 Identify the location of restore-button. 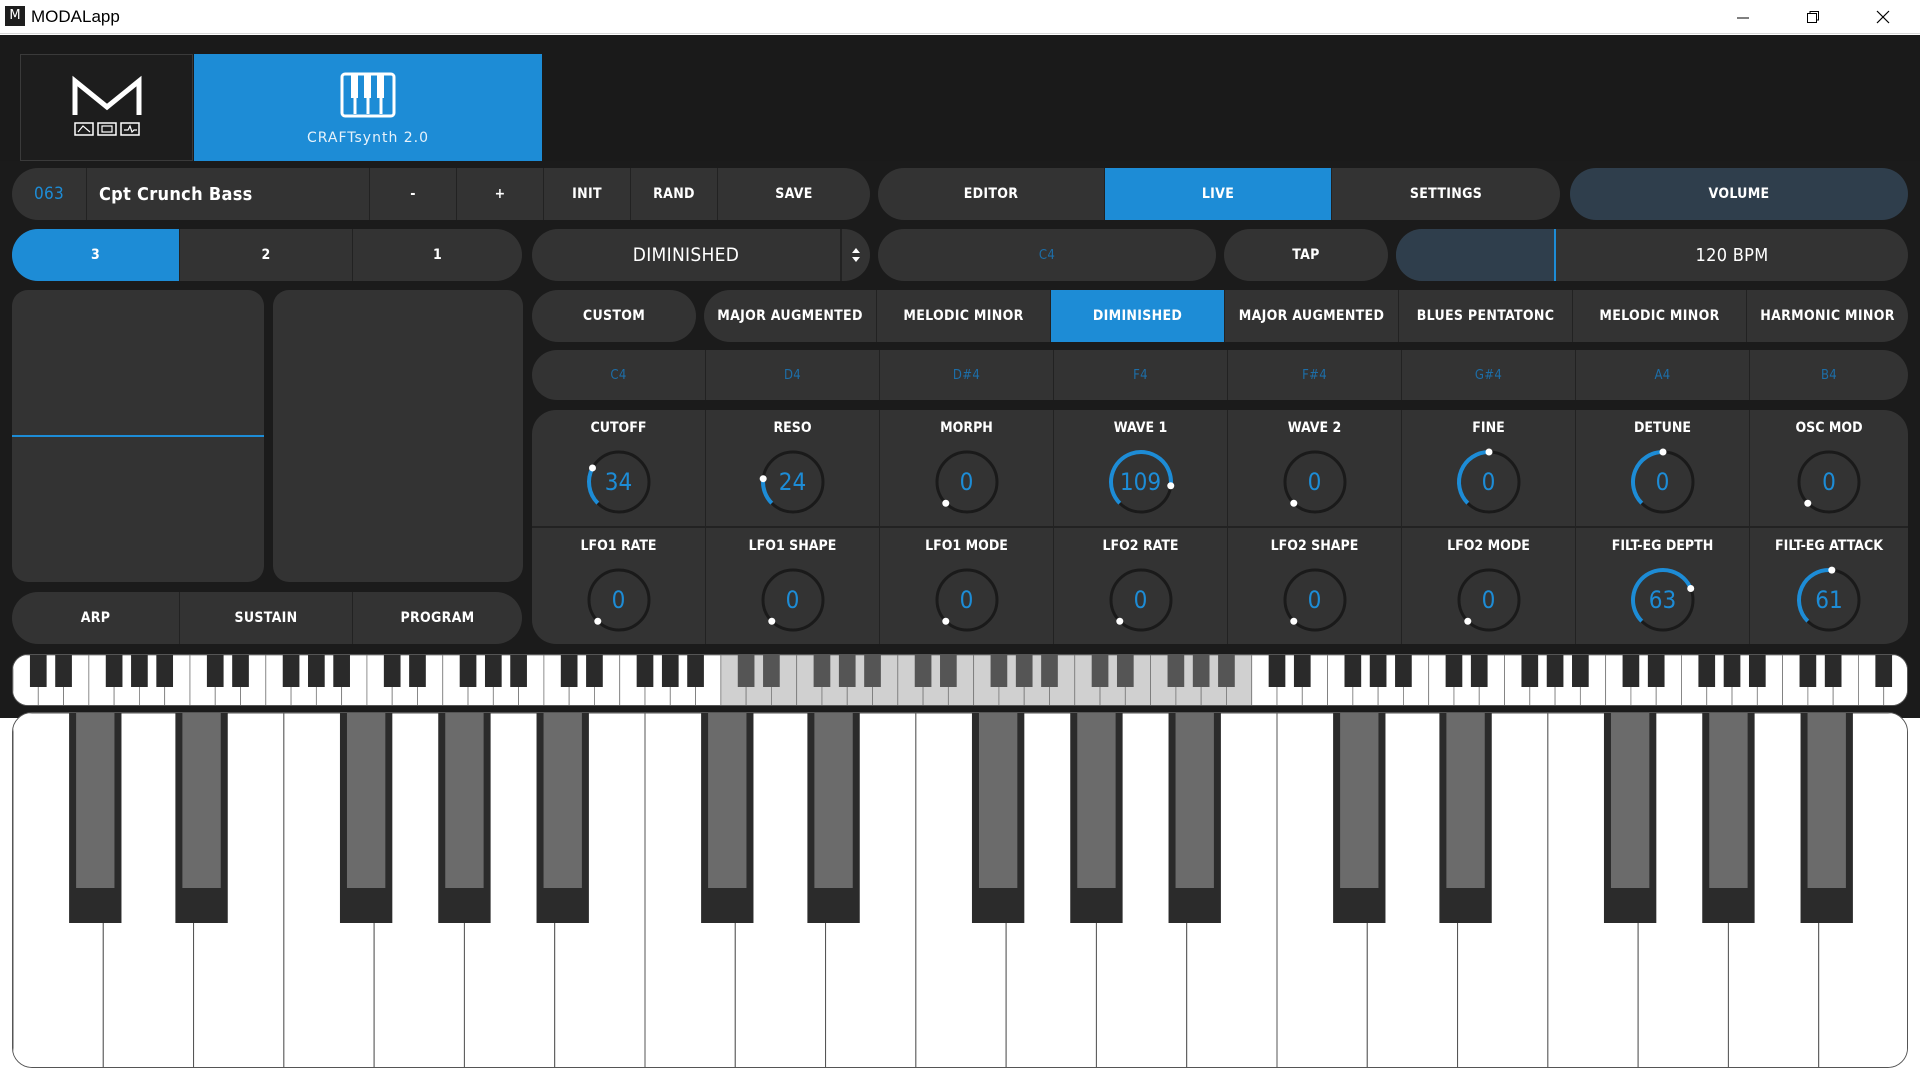
(1813, 17).